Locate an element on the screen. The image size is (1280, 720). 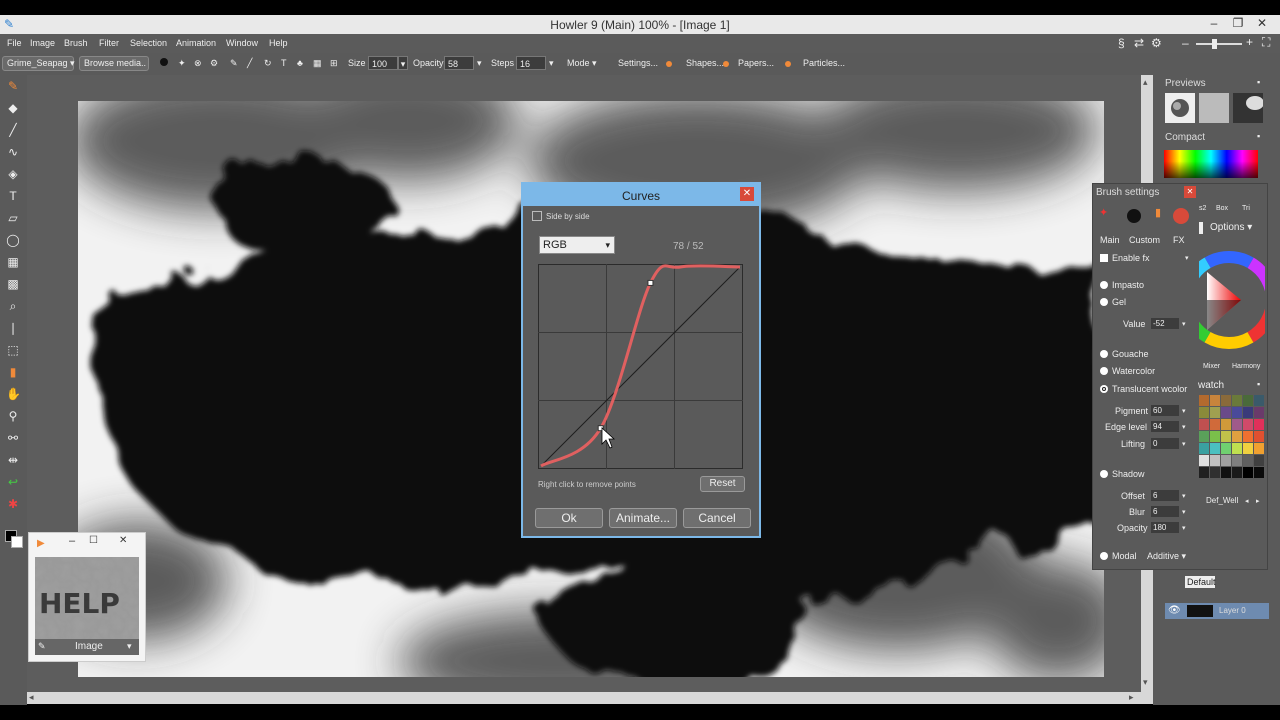
symmetry-icon: ⊞ is located at coordinates (334, 63).